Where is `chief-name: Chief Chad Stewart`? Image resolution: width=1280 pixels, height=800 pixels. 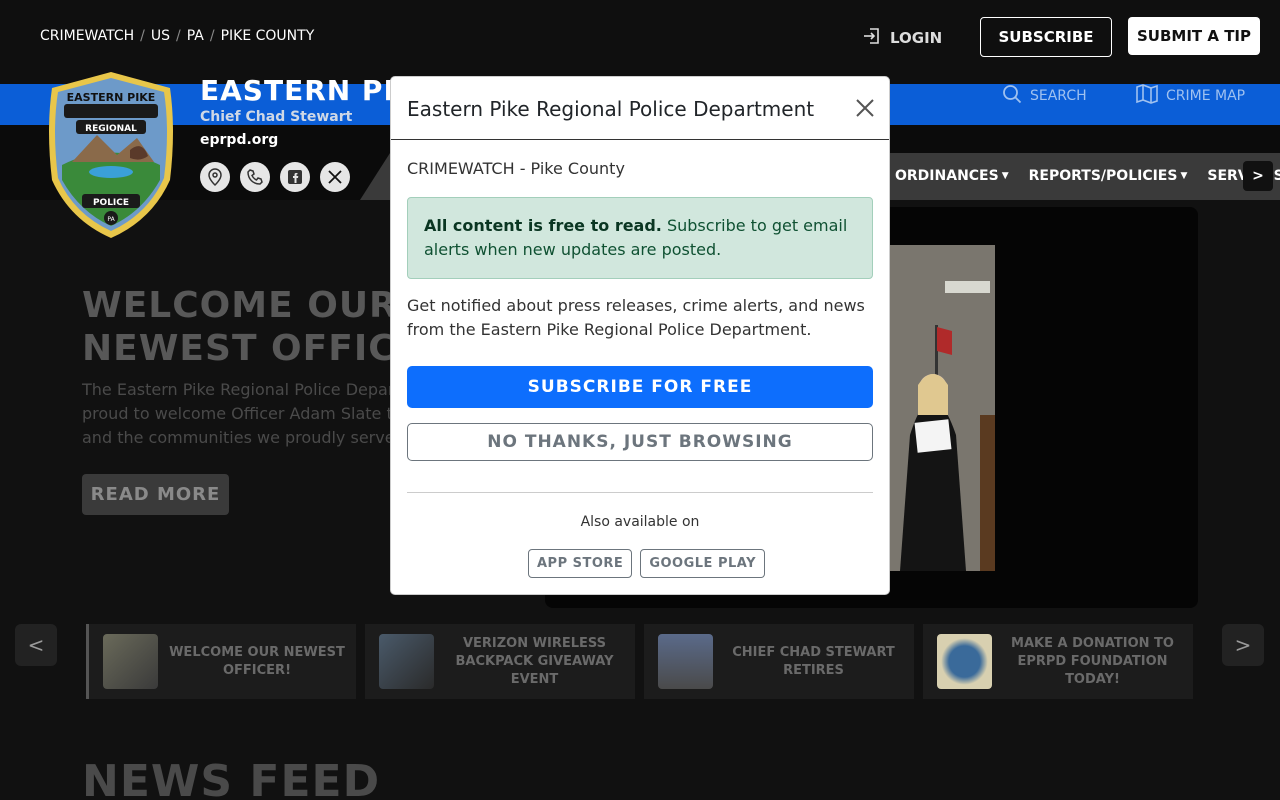
chief-name: Chief Chad Stewart is located at coordinates (276, 117).